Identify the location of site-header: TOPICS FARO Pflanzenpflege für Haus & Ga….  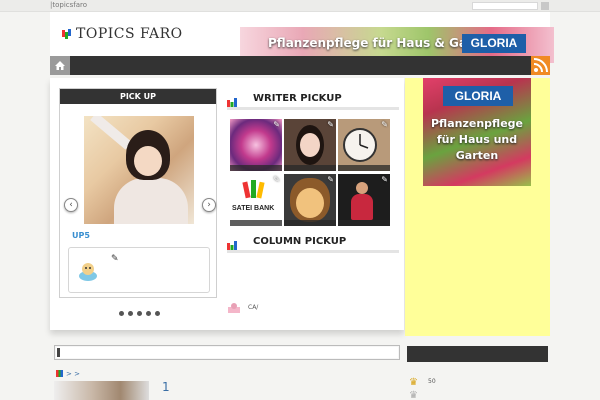
(302, 37).